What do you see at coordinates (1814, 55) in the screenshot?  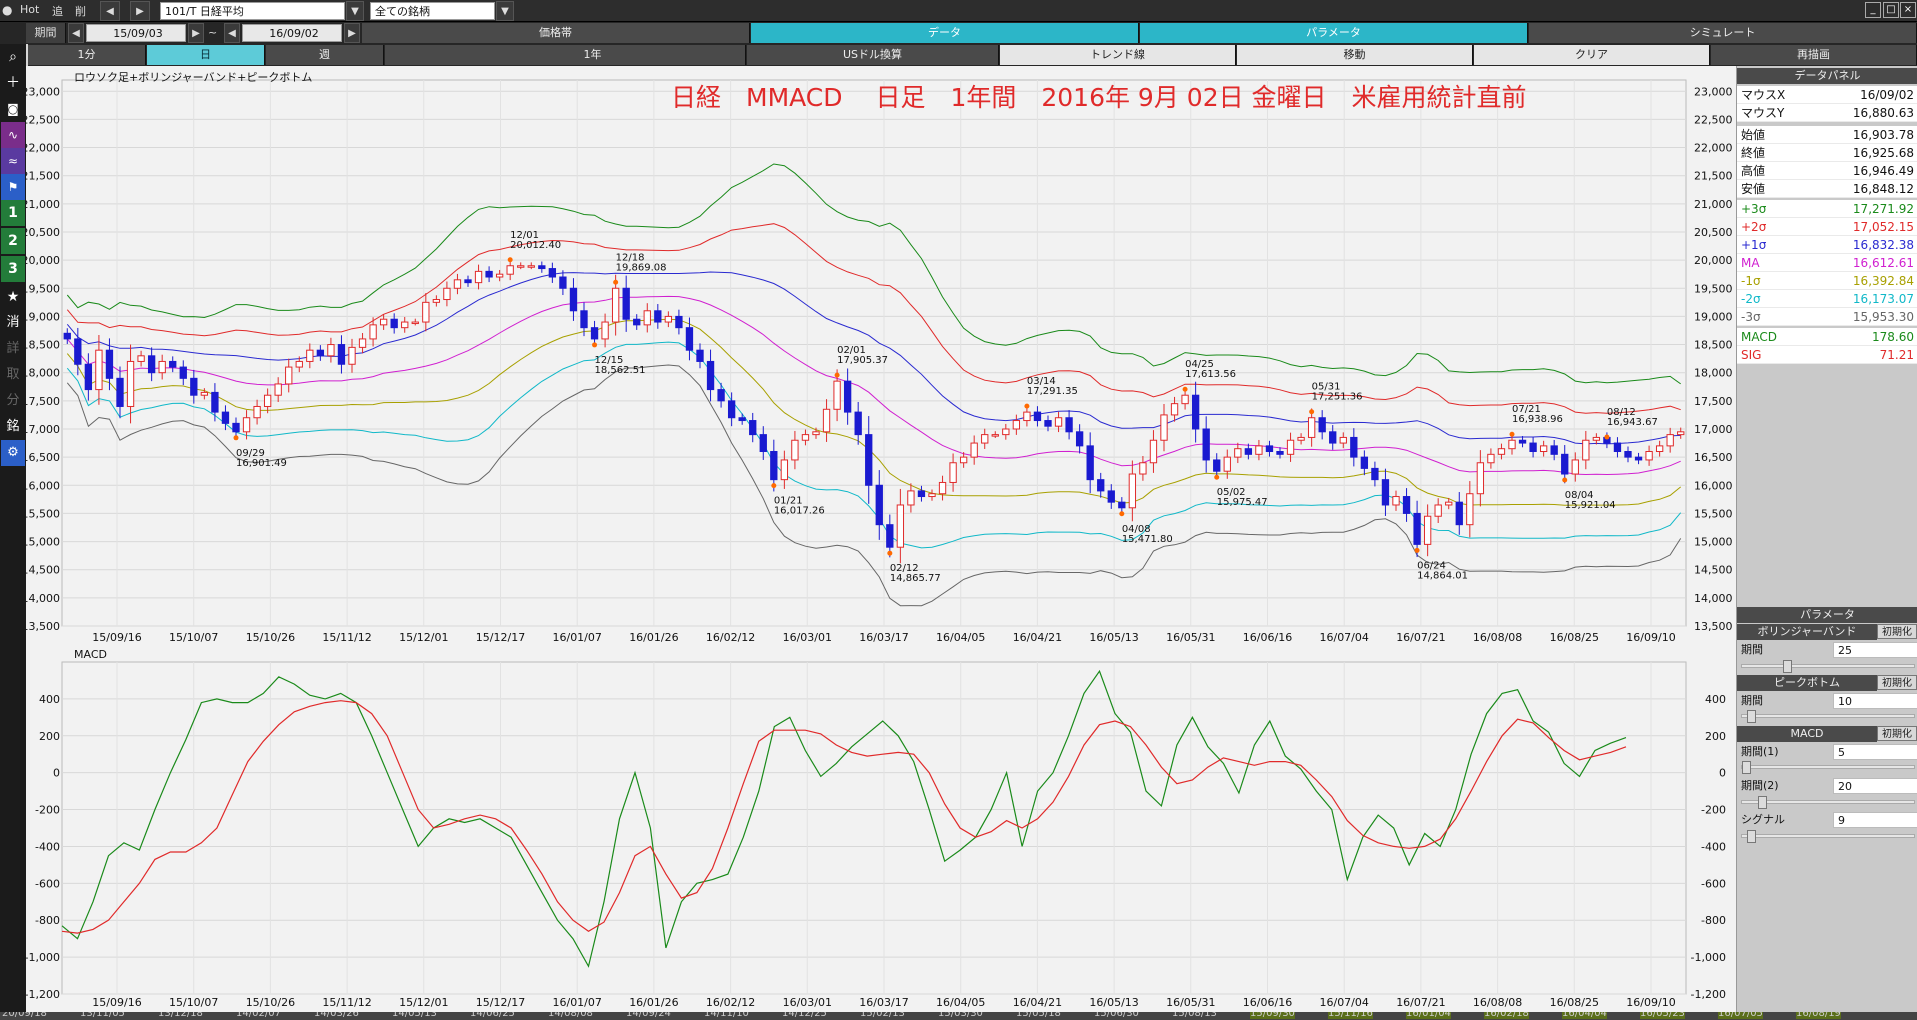 I see `tab-redraw: 再描画` at bounding box center [1814, 55].